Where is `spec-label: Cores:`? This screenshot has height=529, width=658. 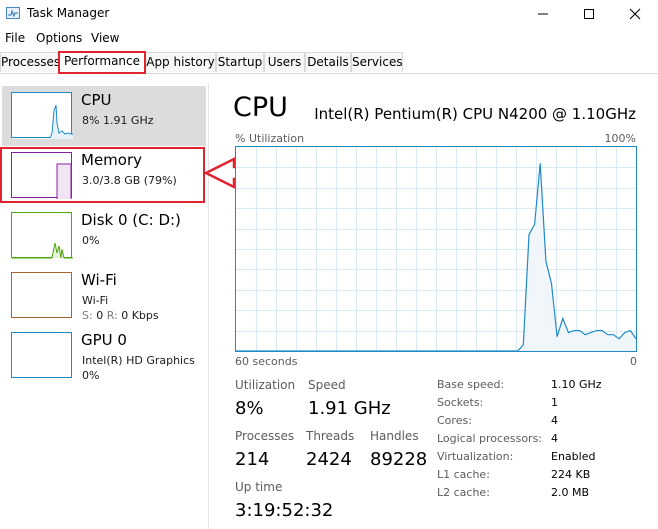
spec-label: Cores: is located at coordinates (454, 420).